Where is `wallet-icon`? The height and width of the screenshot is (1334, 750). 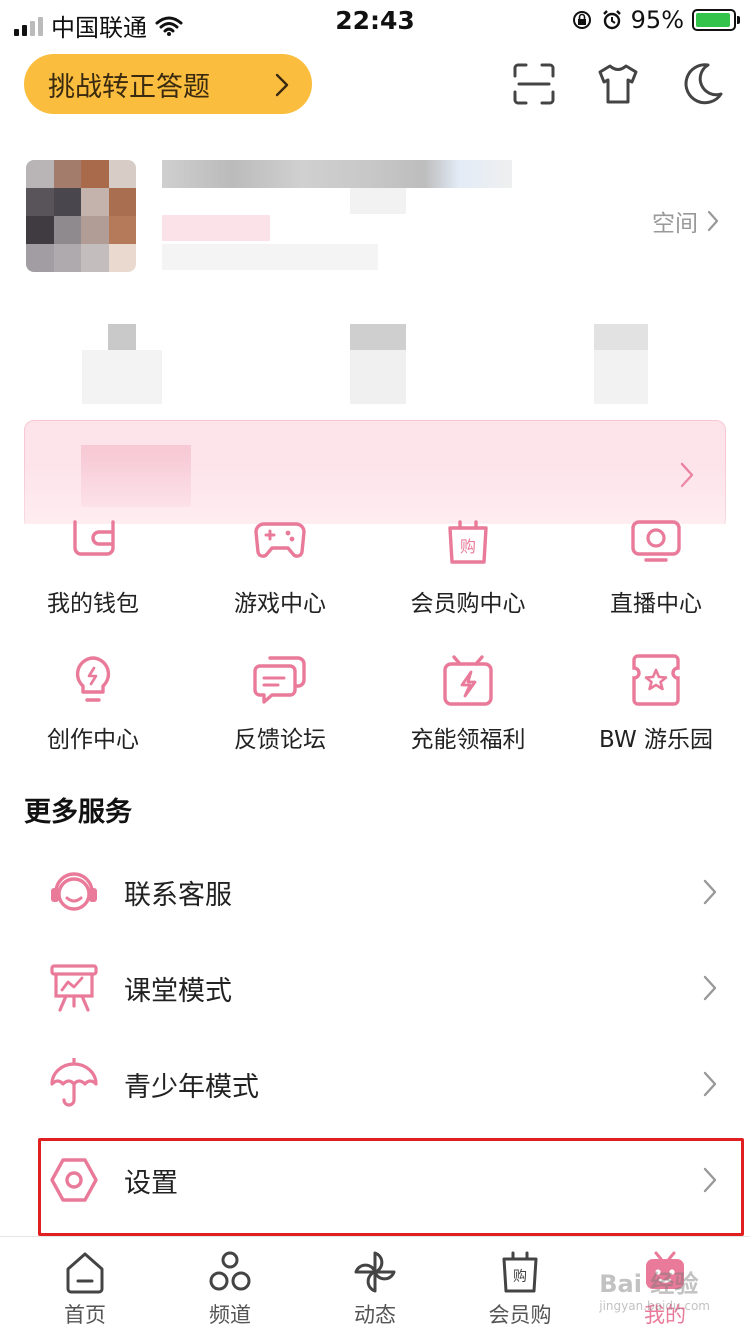
wallet-icon is located at coordinates (94, 538).